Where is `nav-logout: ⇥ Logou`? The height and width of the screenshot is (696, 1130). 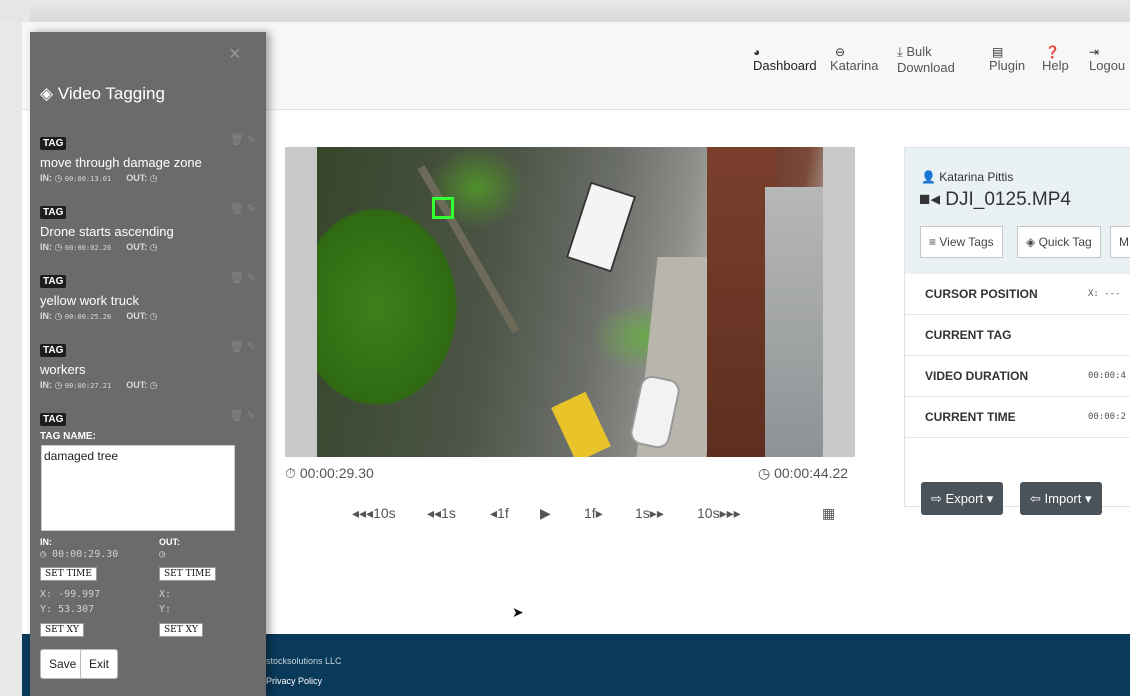
nav-logout: ⇥ Logou is located at coordinates (1107, 59).